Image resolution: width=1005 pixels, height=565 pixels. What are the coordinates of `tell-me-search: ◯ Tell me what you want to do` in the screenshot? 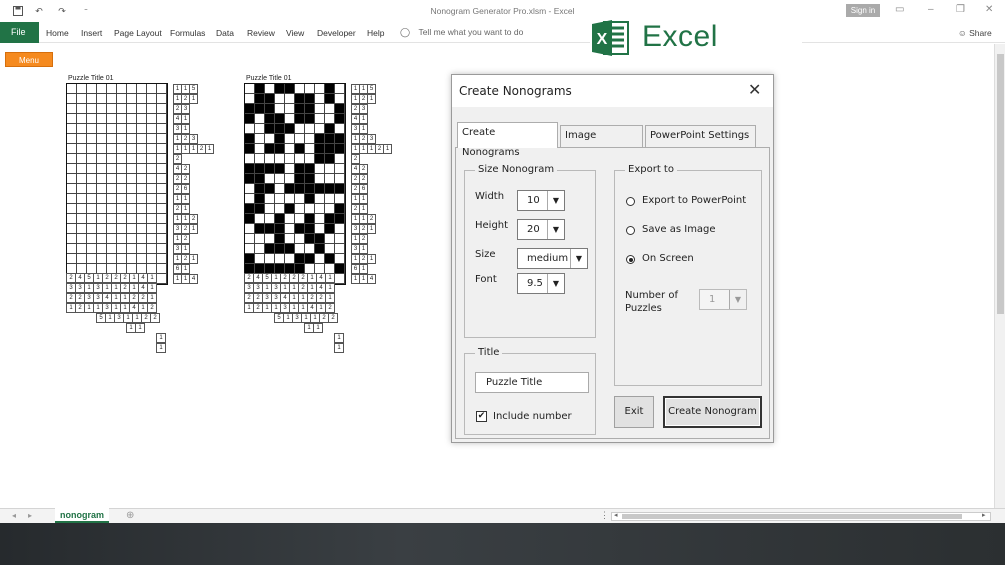 It's located at (461, 32).